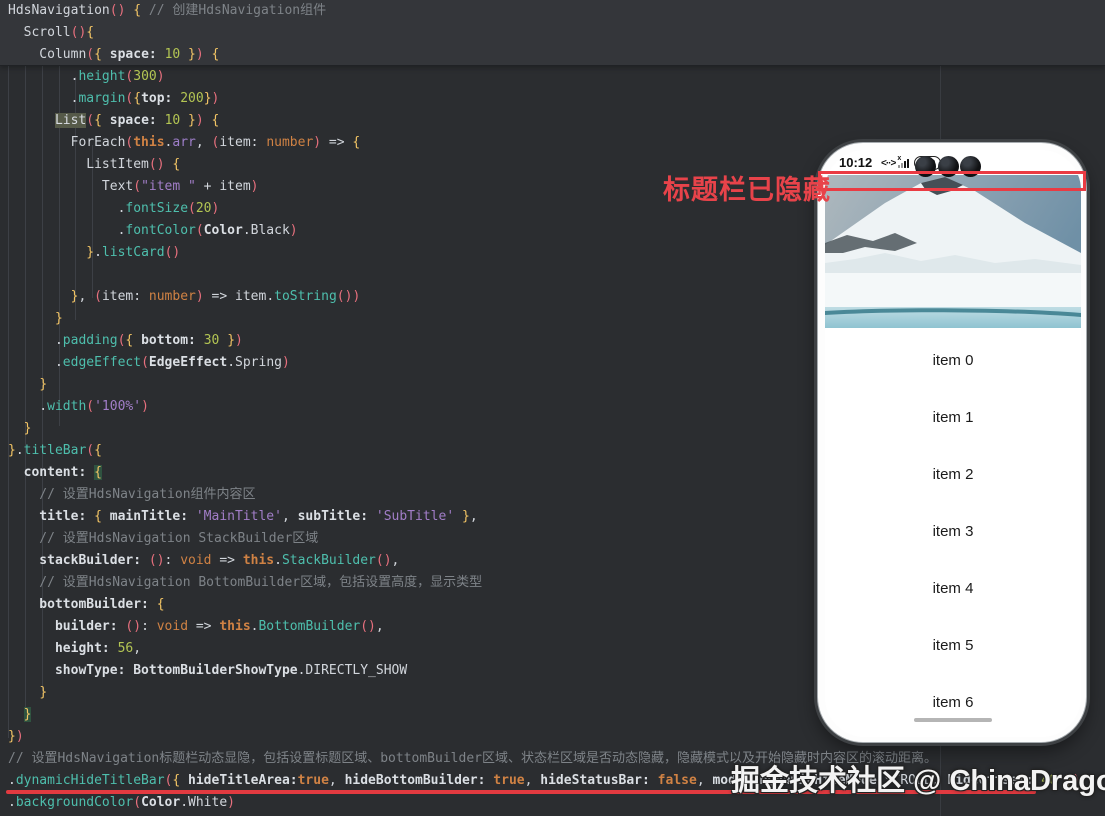 This screenshot has height=816, width=1105. Describe the element at coordinates (552, 121) in the screenshot. I see `code-line: List({ space: 10 }) {` at that location.